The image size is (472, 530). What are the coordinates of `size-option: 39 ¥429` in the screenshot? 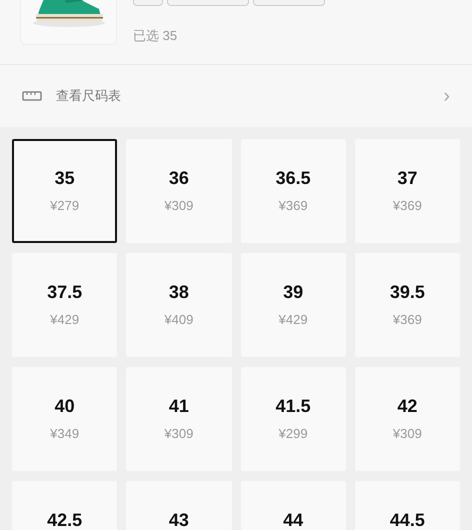 It's located at (293, 305).